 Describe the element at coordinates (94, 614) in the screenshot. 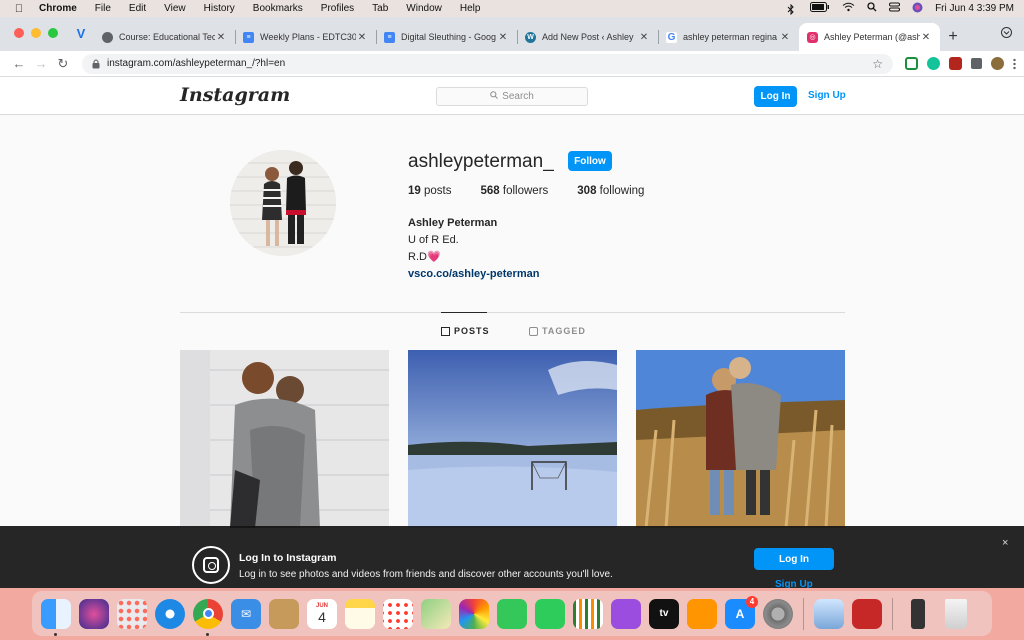

I see `dock-siri` at that location.